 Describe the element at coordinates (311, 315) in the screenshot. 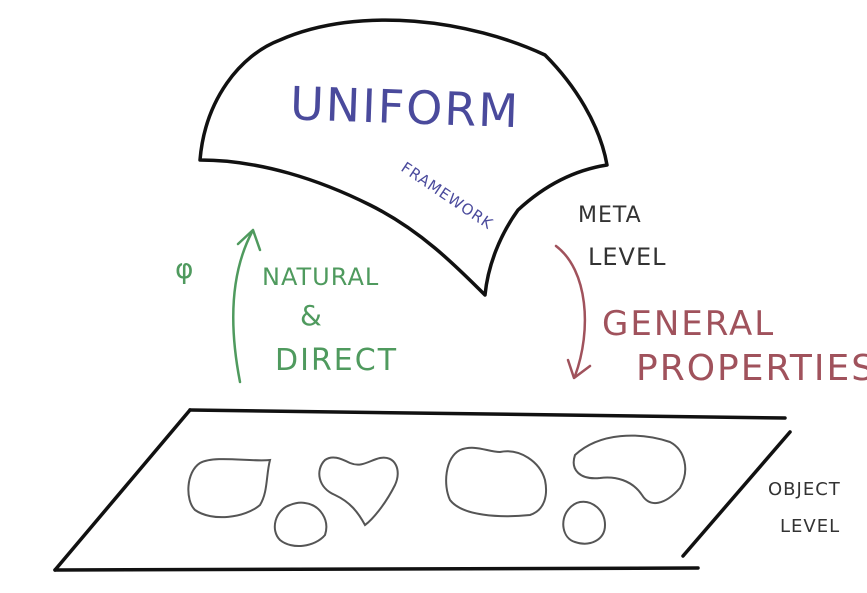

I see `ampersand-label: &` at that location.